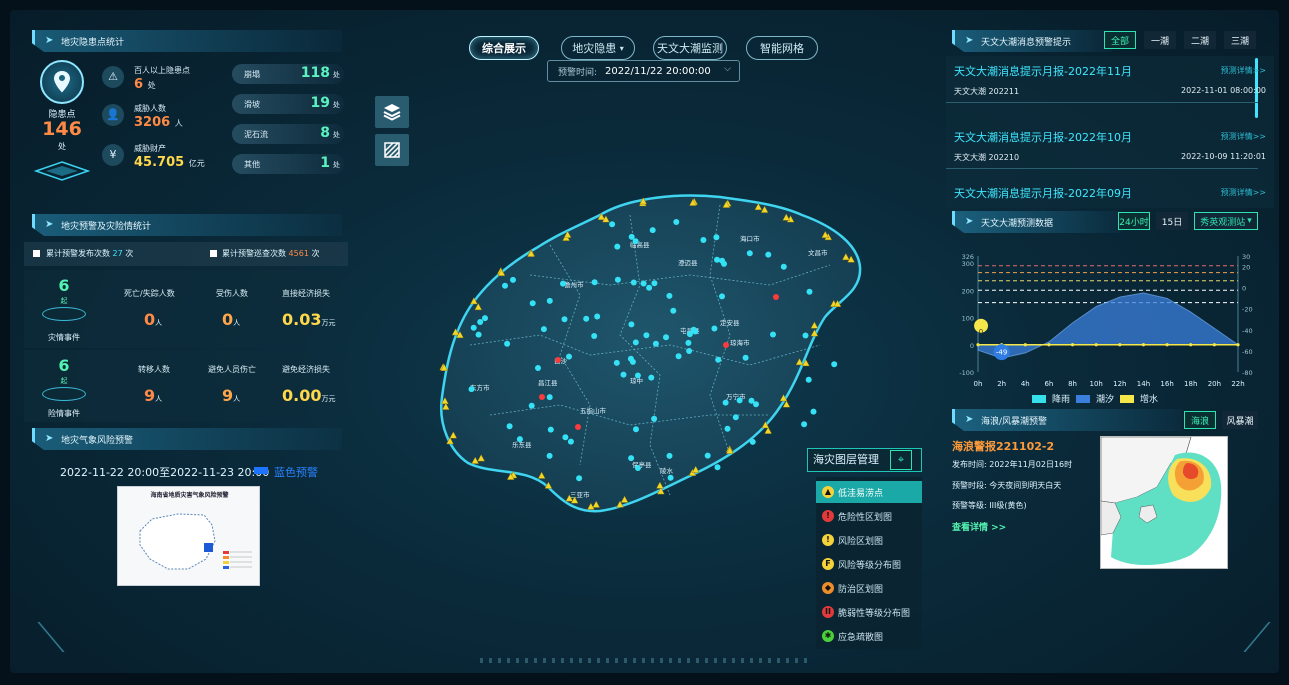 This screenshot has width=1289, height=685. I want to click on hatch-pattern-icon, so click(392, 150).